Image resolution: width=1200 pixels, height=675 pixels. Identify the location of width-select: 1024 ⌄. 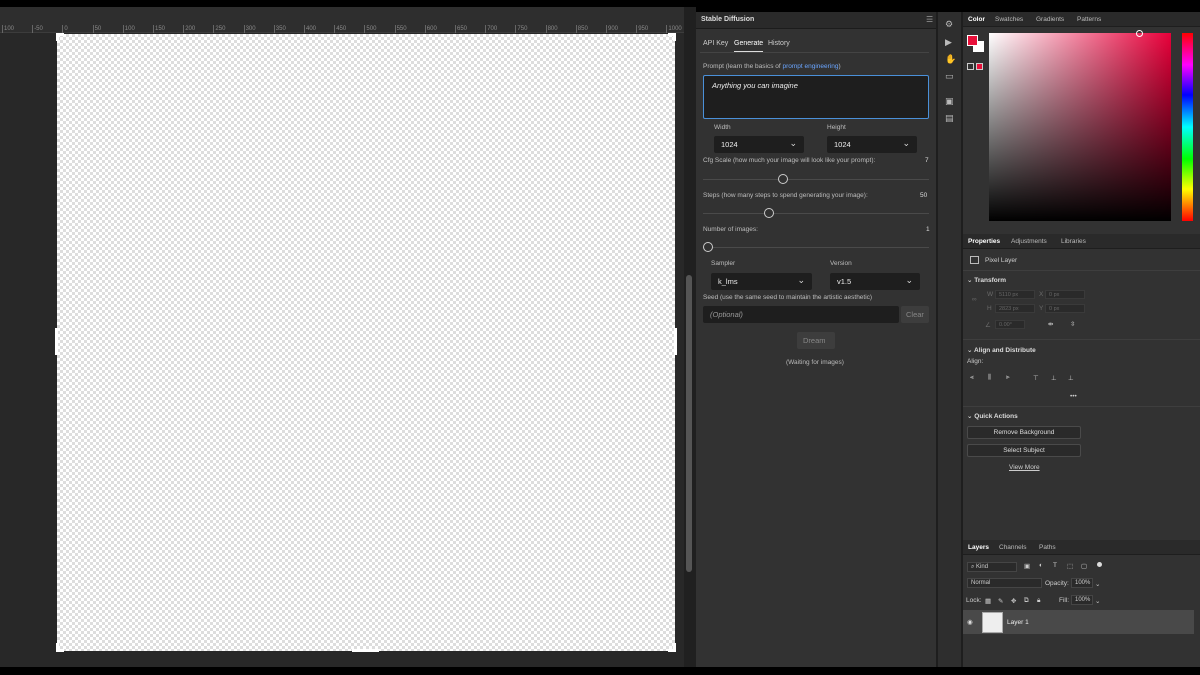
(759, 144).